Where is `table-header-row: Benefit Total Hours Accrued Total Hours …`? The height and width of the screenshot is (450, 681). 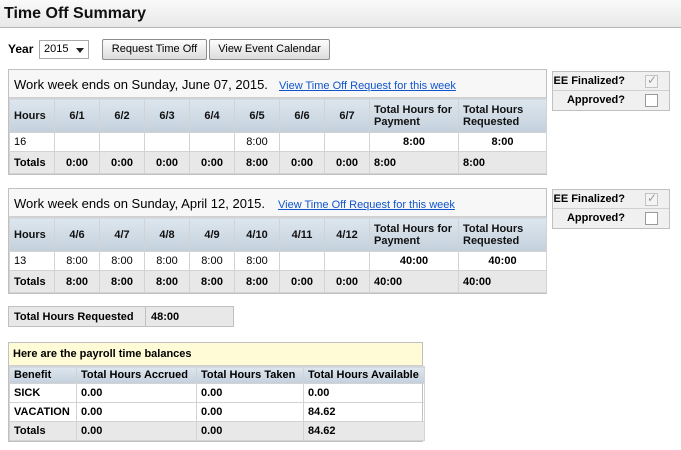
table-header-row: Benefit Total Hours Accrued Total Hours … is located at coordinates (217, 375).